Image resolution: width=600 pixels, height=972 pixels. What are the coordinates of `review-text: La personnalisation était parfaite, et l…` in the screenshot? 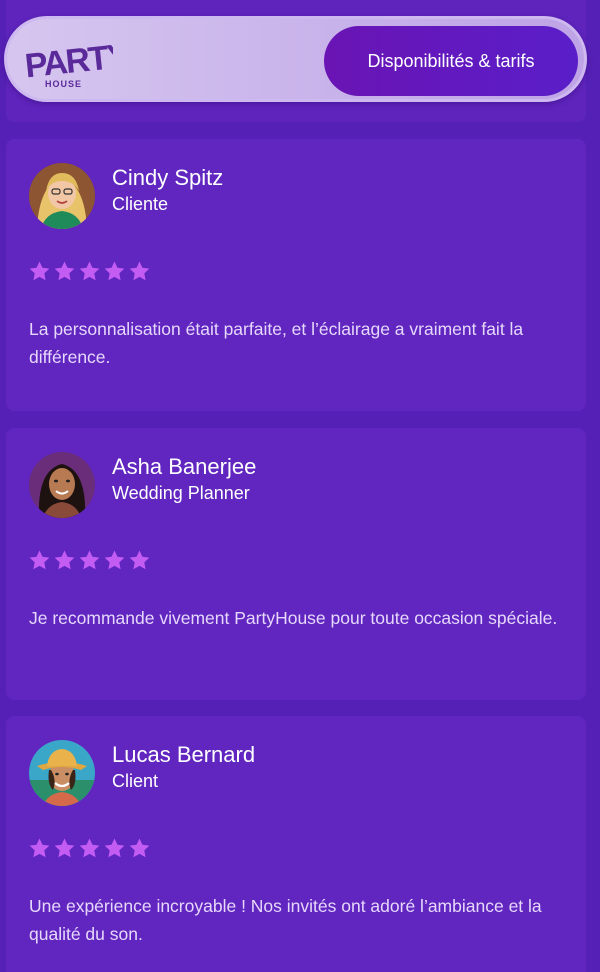 It's located at (276, 343).